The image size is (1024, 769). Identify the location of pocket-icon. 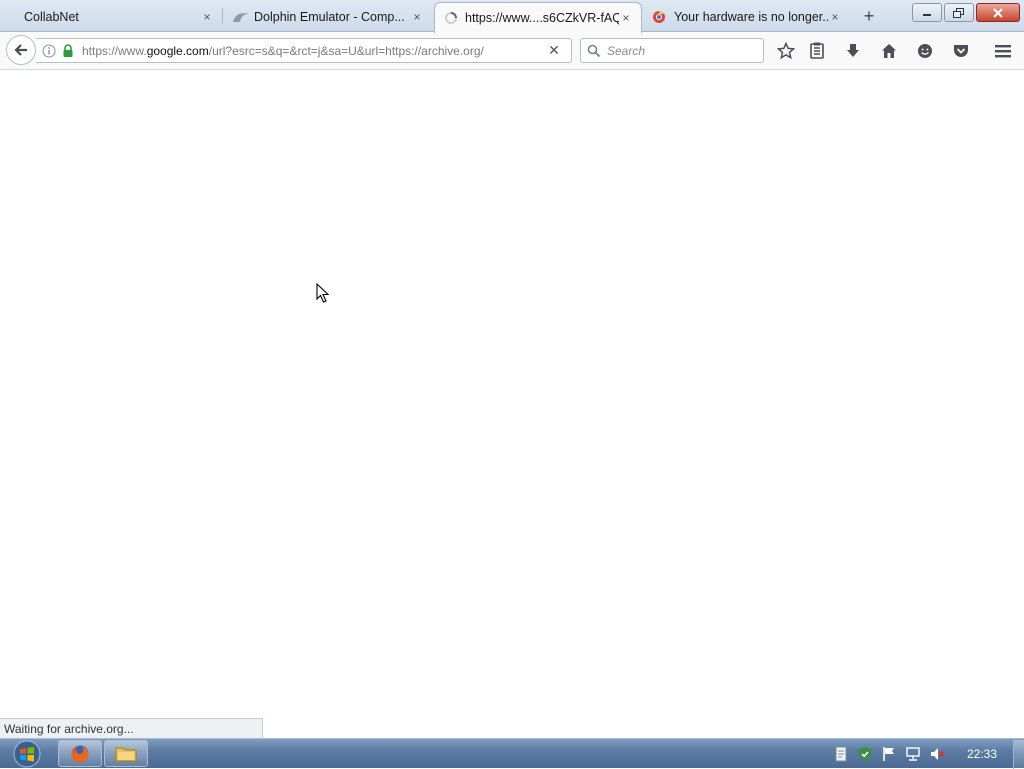
(961, 51).